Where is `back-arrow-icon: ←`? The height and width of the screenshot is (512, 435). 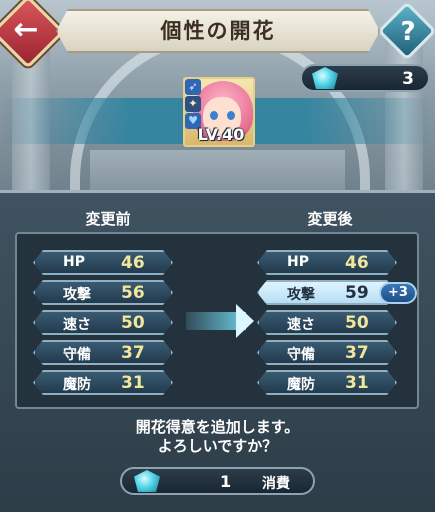
back-arrow-icon: ← is located at coordinates (26, 30).